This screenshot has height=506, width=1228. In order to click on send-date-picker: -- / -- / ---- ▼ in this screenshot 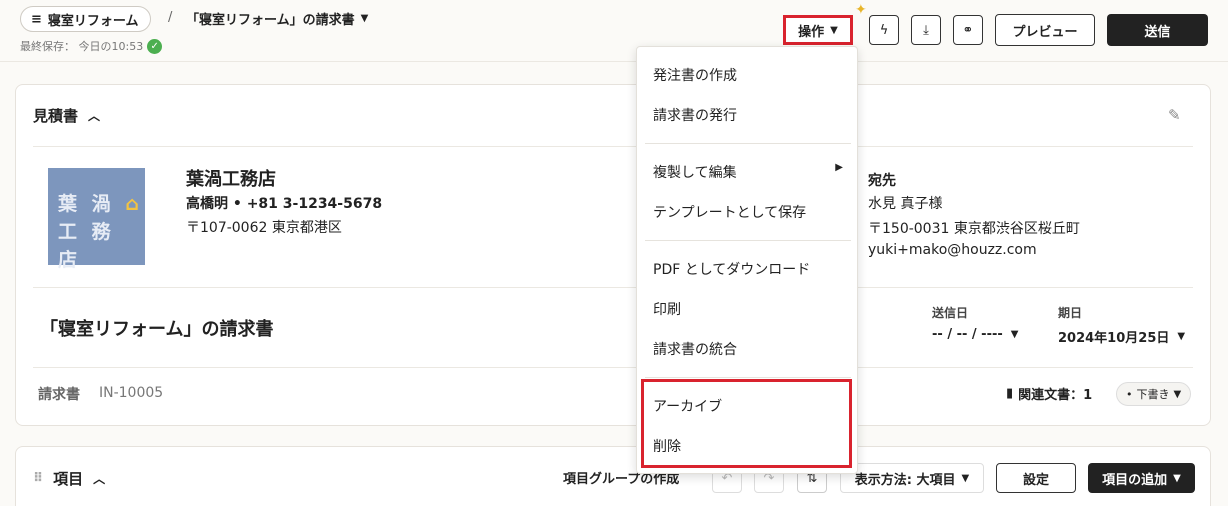, I will do `click(975, 334)`.